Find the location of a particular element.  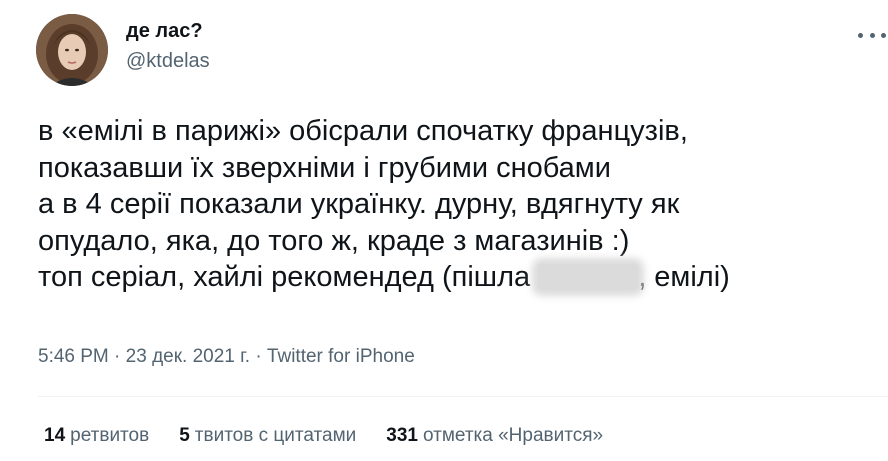

tweet-source: Twitter for iPhone is located at coordinates (341, 356).